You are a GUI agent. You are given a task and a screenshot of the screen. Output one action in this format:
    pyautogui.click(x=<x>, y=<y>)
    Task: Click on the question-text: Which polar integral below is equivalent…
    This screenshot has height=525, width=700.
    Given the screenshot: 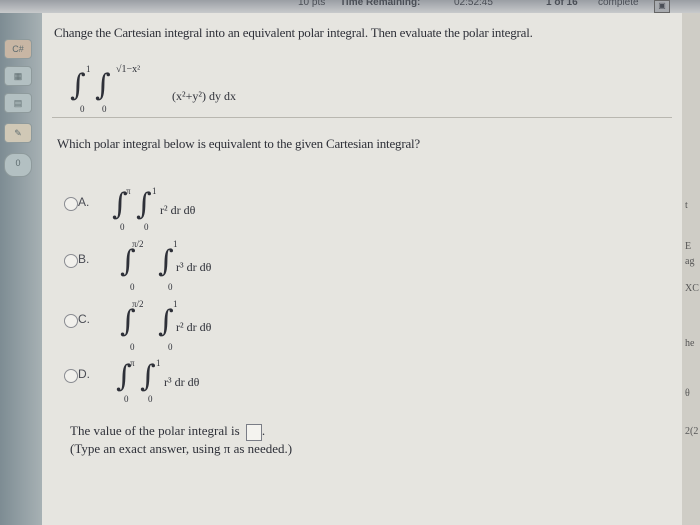 What is the action you would take?
    pyautogui.click(x=238, y=143)
    